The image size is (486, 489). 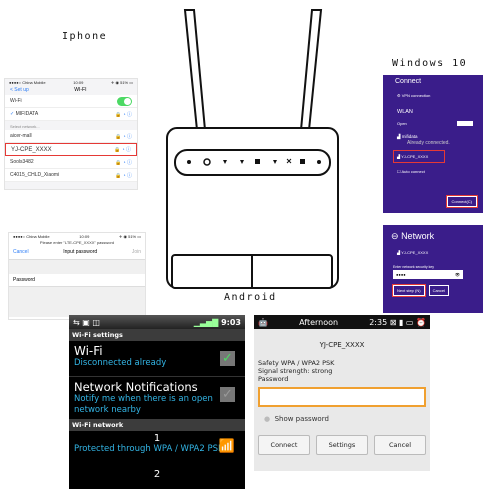 What do you see at coordinates (418, 236) in the screenshot?
I see `network-title: Network` at bounding box center [418, 236].